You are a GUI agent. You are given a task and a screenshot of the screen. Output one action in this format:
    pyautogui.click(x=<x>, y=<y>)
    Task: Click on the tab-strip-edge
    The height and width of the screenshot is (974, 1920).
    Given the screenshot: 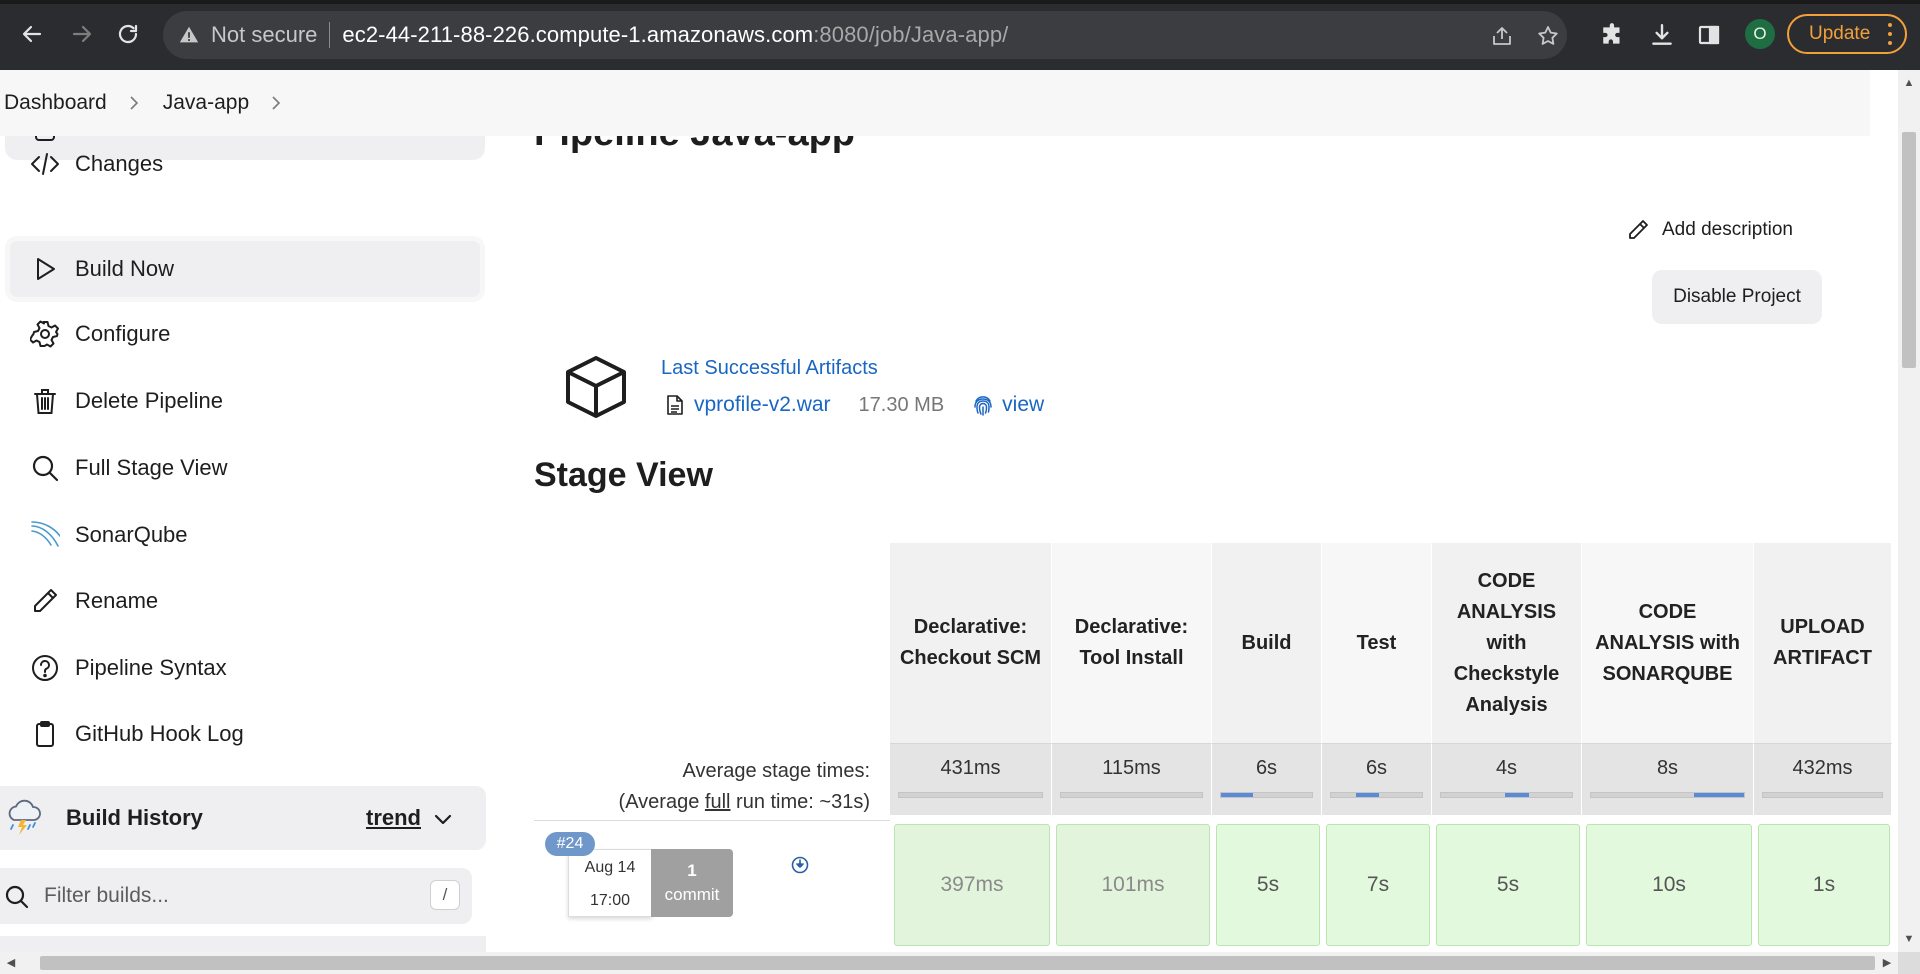 What is the action you would take?
    pyautogui.click(x=960, y=2)
    